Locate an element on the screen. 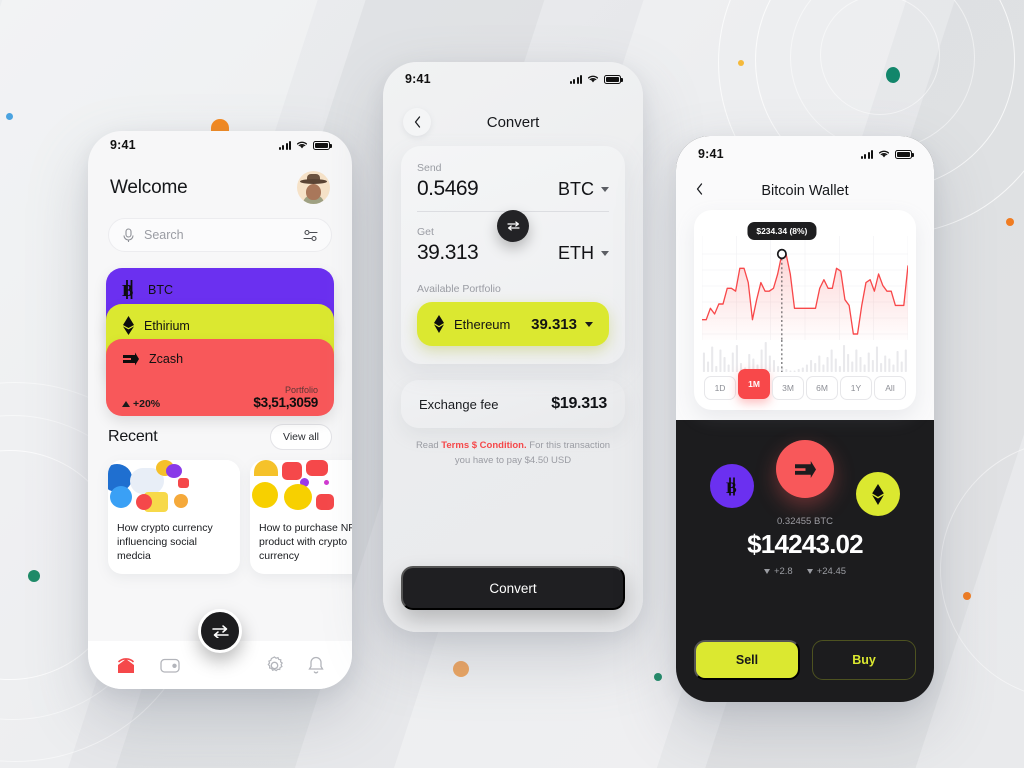 This screenshot has height=768, width=1024. settings-gear-icon is located at coordinates (274, 665).